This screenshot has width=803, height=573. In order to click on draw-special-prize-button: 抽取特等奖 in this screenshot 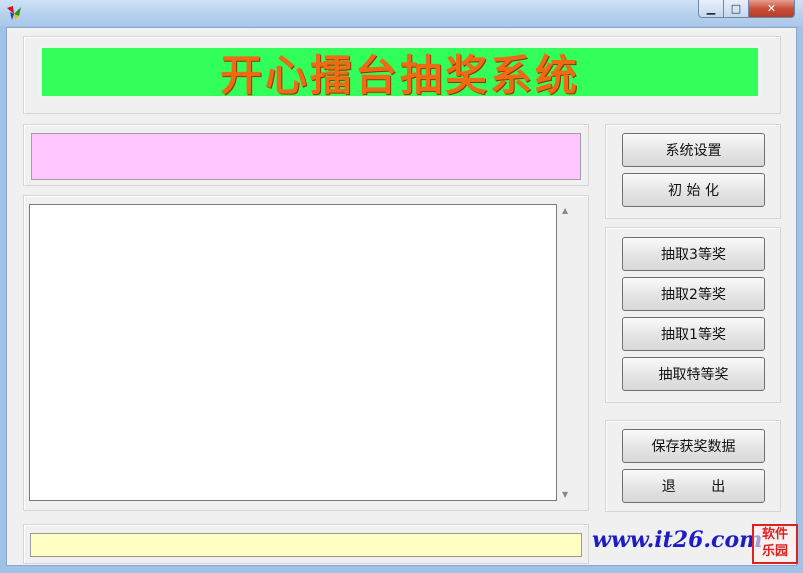, I will do `click(693, 374)`.